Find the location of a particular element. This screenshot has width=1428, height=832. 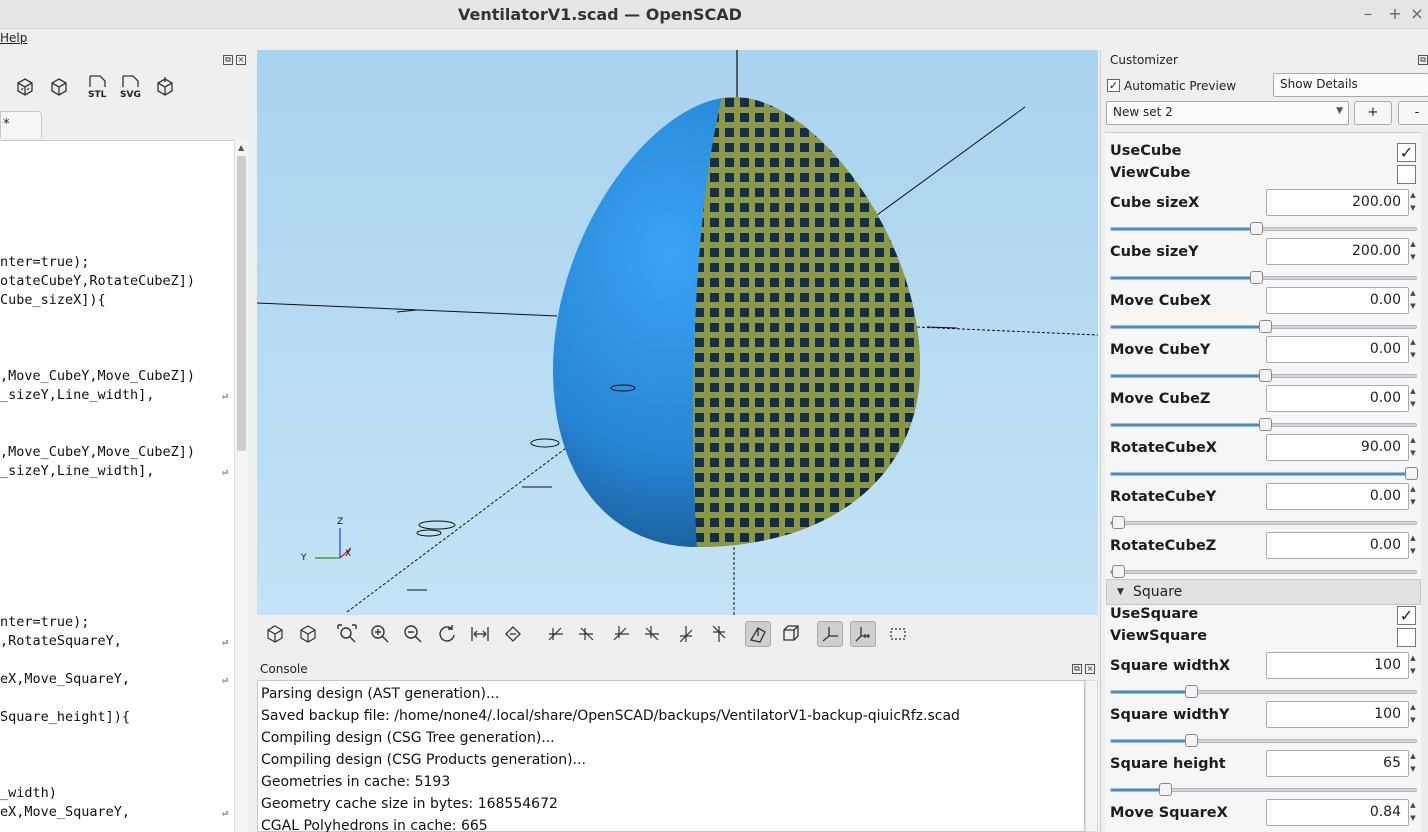

param-slider-square-height is located at coordinates (1263, 789).